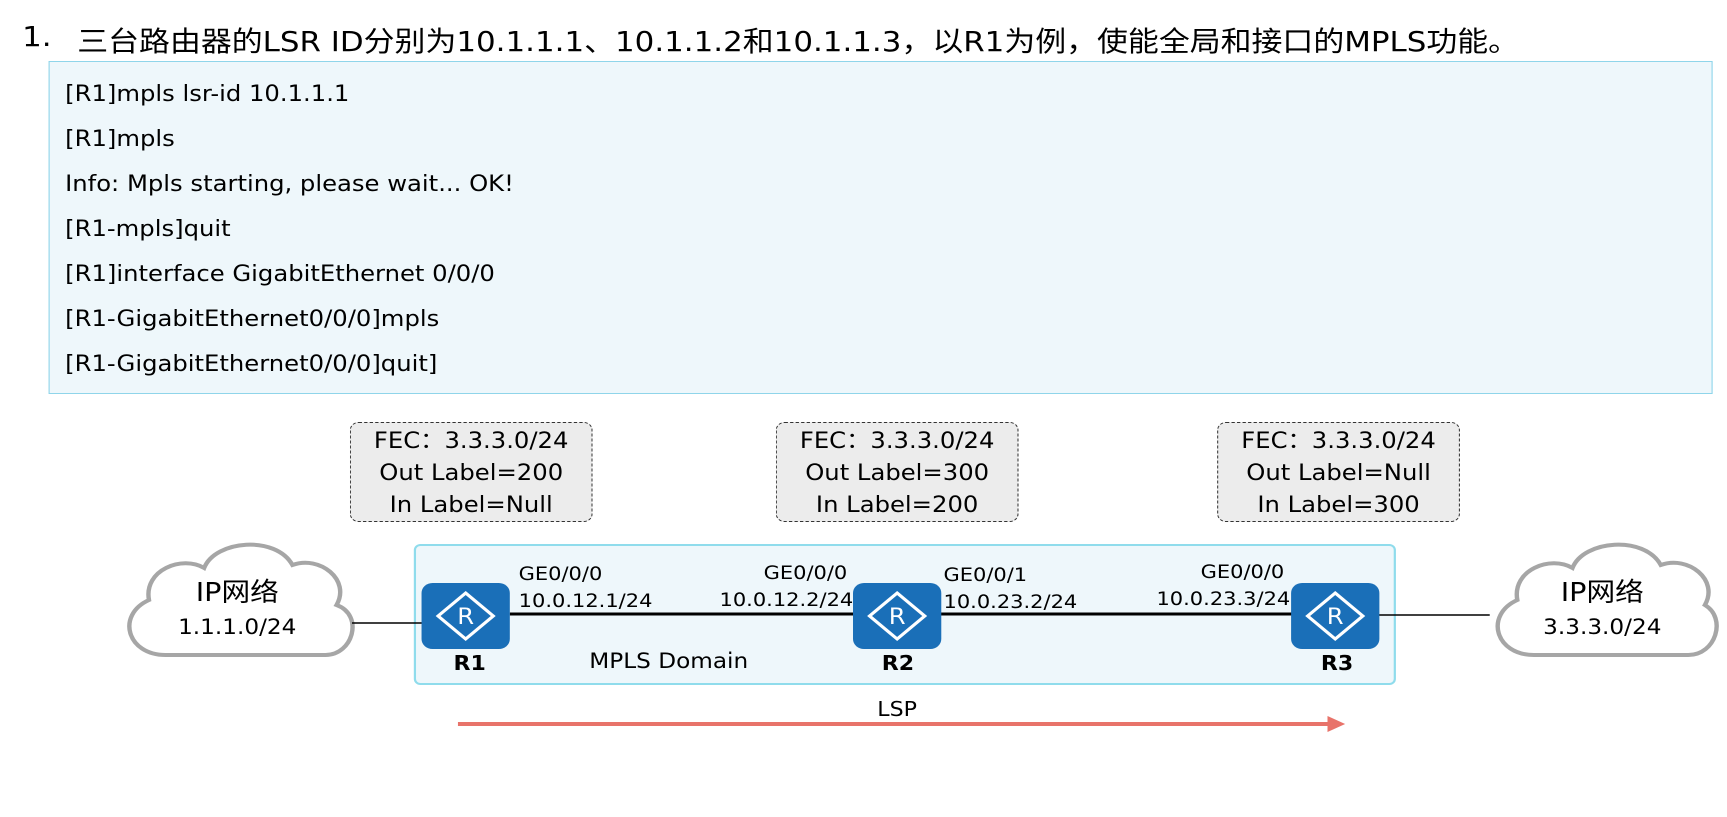  I want to click on cloud-left: IP网络 1.1.1.0/24, so click(241, 599).